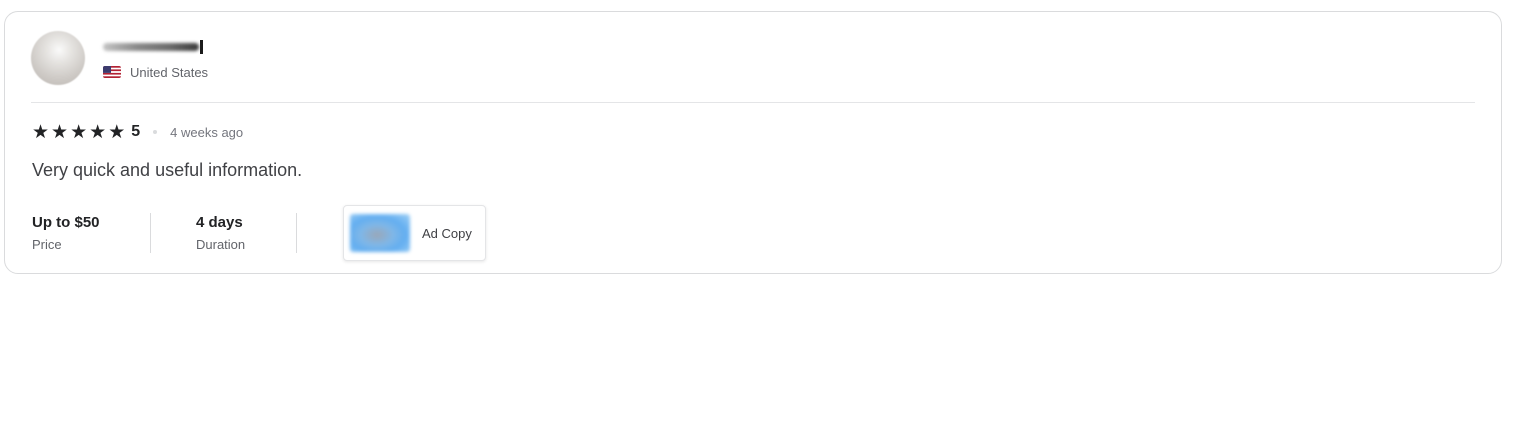 This screenshot has width=1518, height=423. I want to click on service-card: Ad Copy, so click(414, 233).